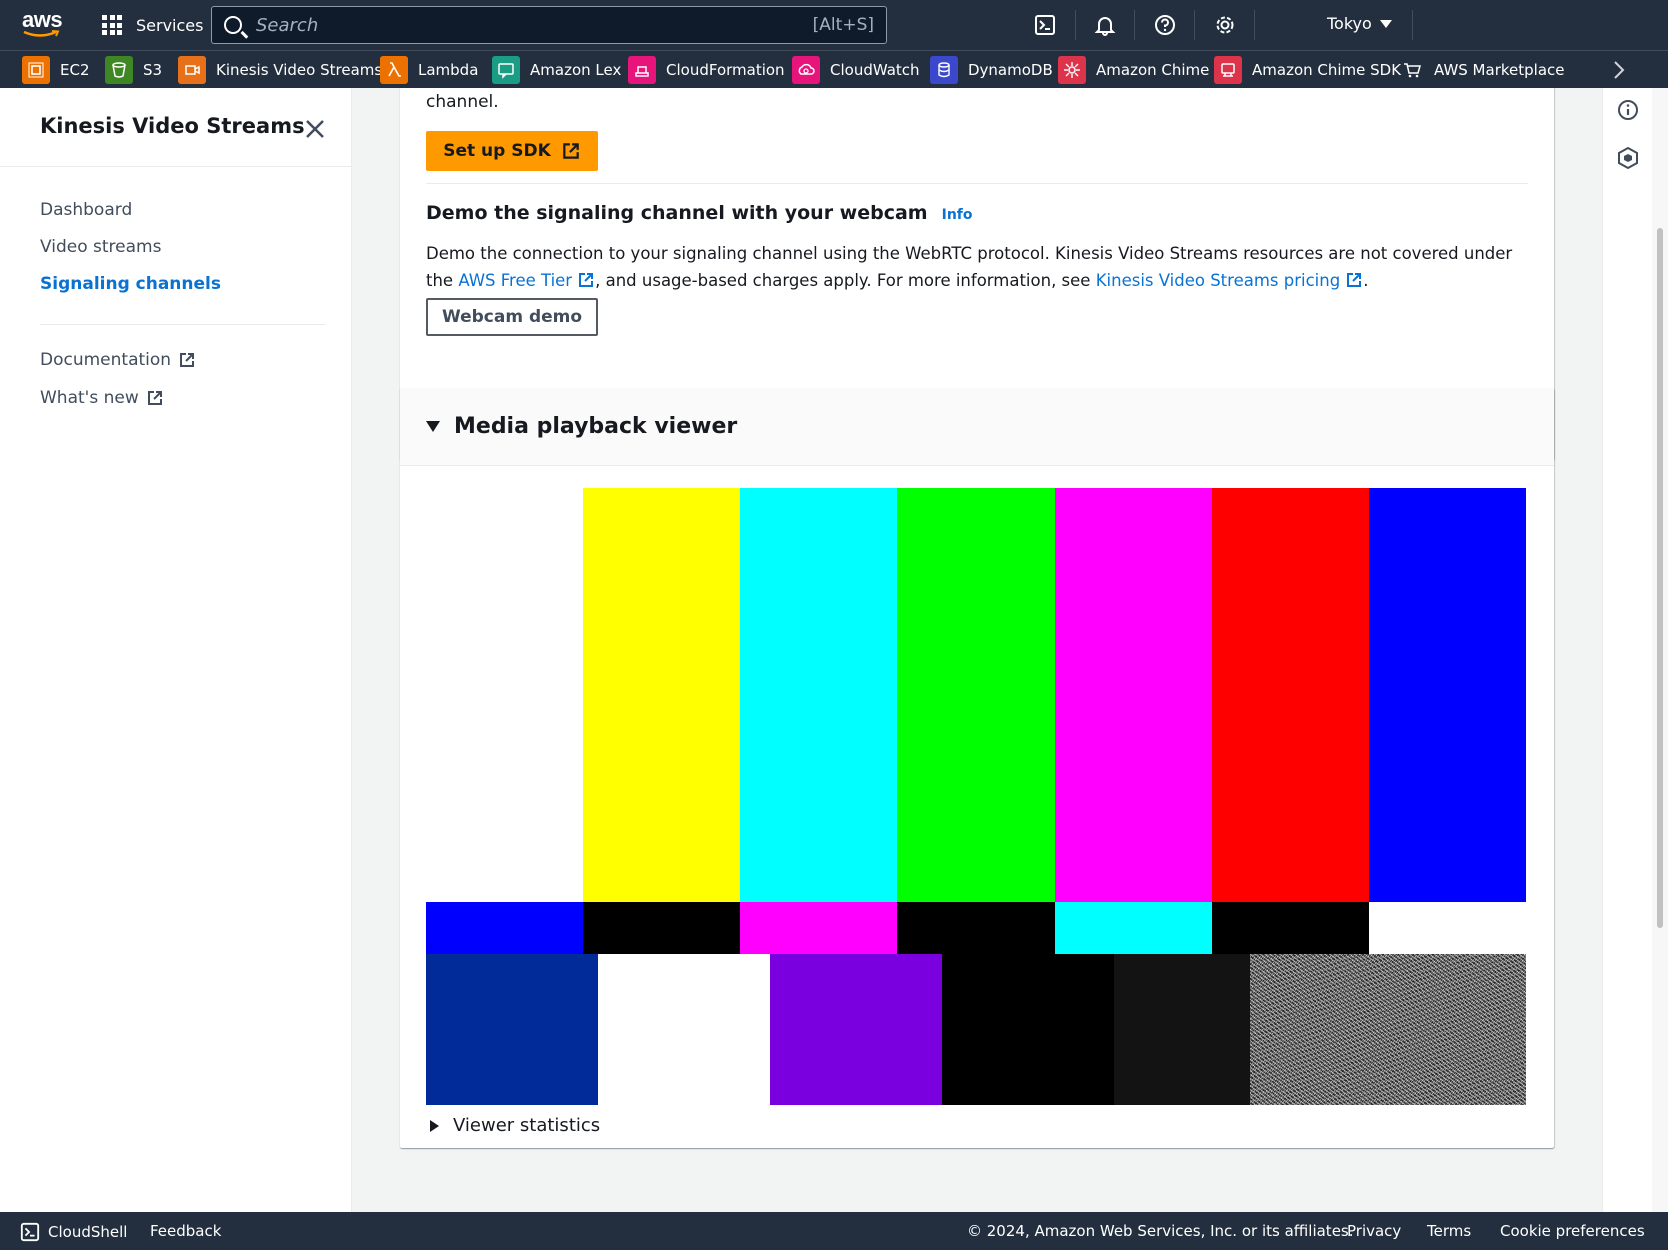  I want to click on favorite-lambda: Lambda, so click(429, 70).